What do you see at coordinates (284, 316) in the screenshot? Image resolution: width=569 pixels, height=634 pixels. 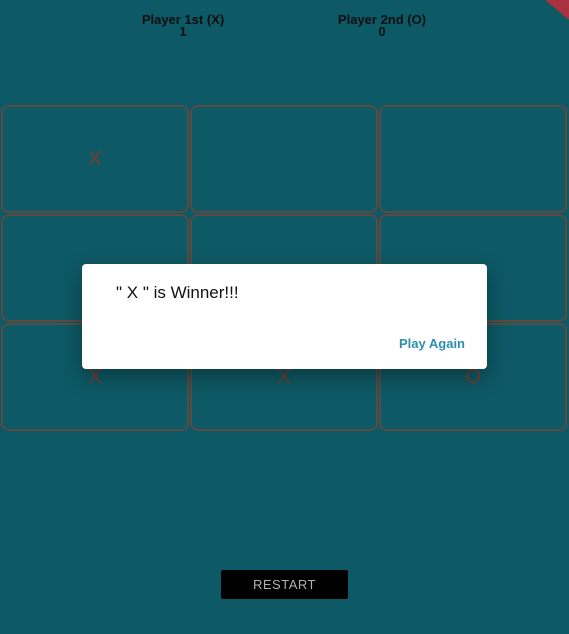 I see `winner-dialog: " X " is Winner!!! Play Again` at bounding box center [284, 316].